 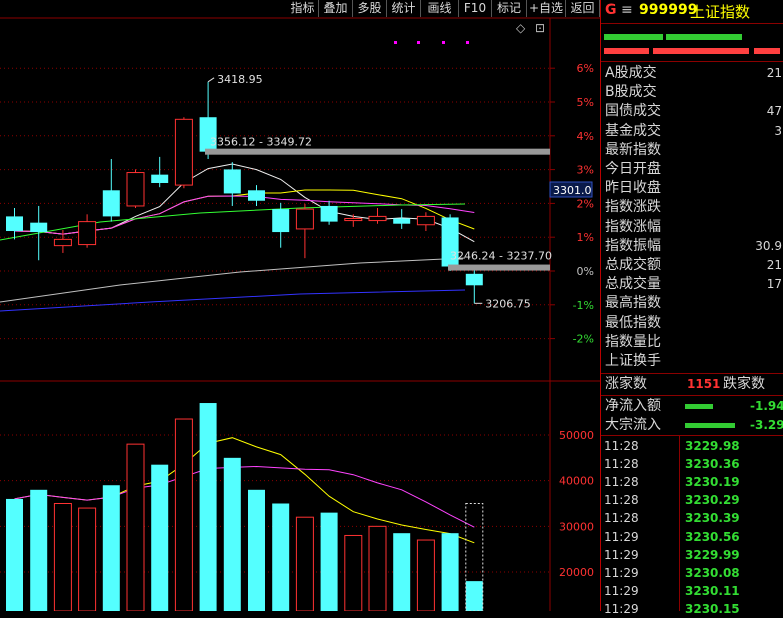 I want to click on range-label-upper: 3356.12 - 3349.72, so click(x=261, y=142).